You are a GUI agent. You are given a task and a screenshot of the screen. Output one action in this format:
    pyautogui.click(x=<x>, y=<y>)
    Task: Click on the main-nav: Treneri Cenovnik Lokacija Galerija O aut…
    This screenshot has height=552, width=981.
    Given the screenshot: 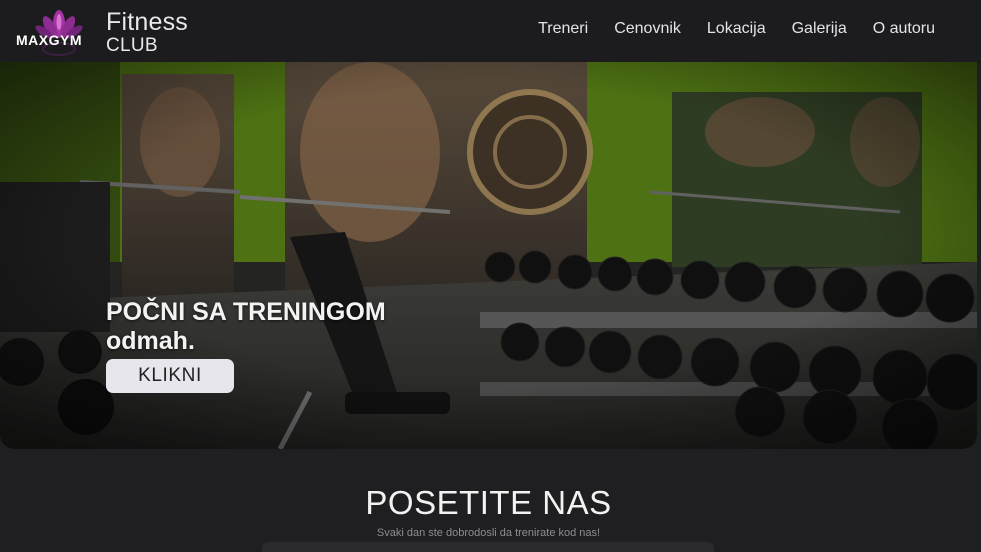 What is the action you would take?
    pyautogui.click(x=736, y=29)
    